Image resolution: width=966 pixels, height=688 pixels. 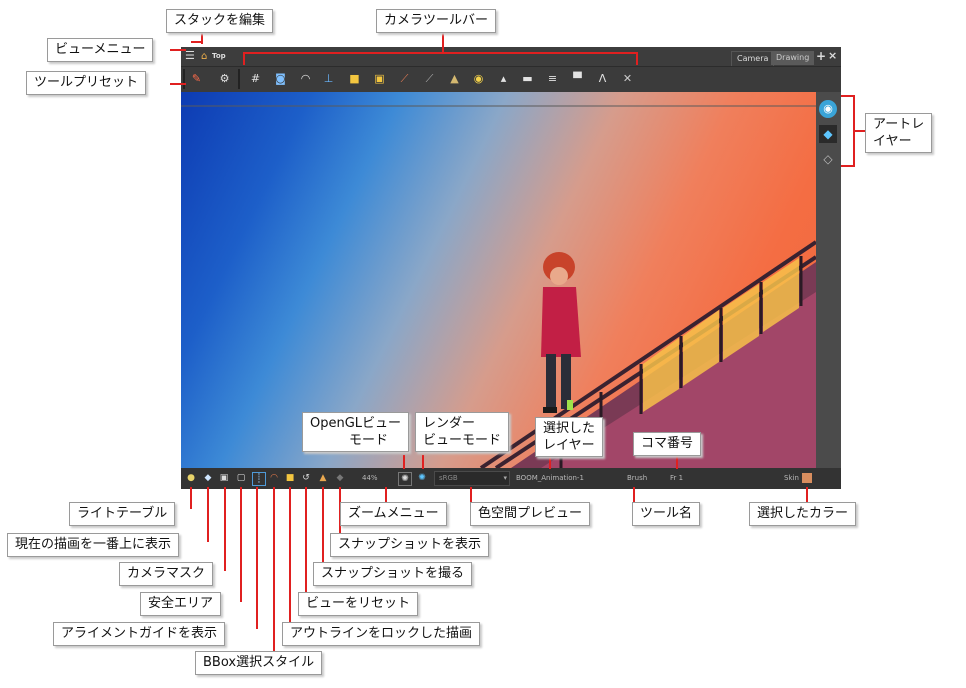 What do you see at coordinates (323, 478) in the screenshot?
I see `take-snapshot-icon: ▲` at bounding box center [323, 478].